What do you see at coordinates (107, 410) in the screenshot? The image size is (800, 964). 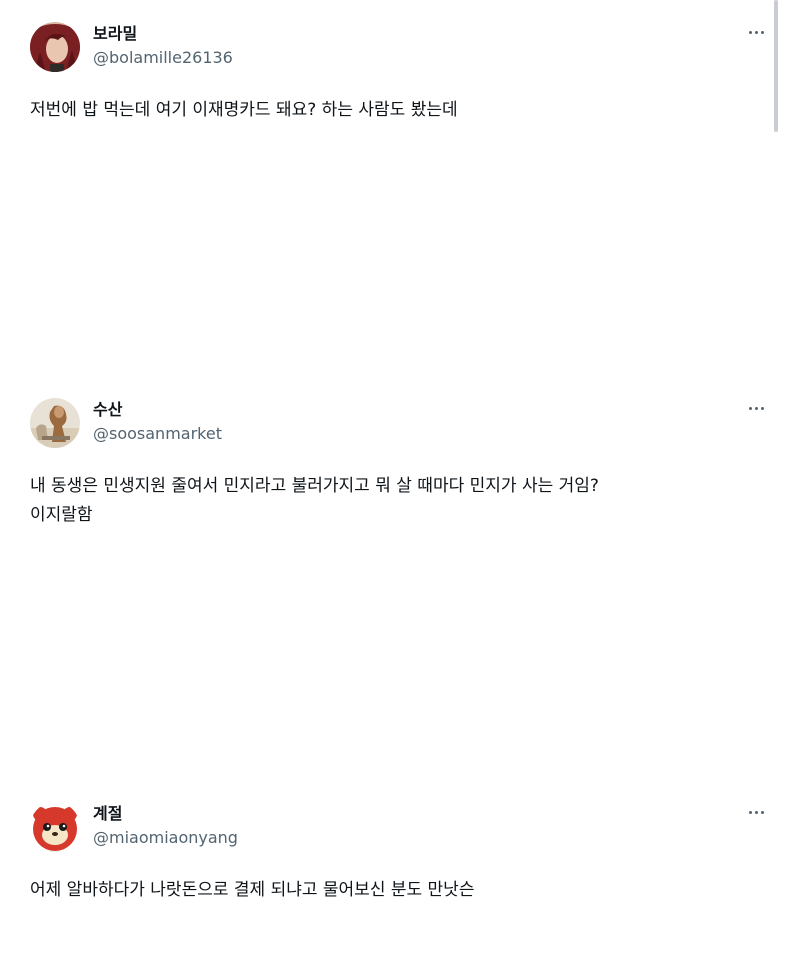 I see `display-name: 수산` at bounding box center [107, 410].